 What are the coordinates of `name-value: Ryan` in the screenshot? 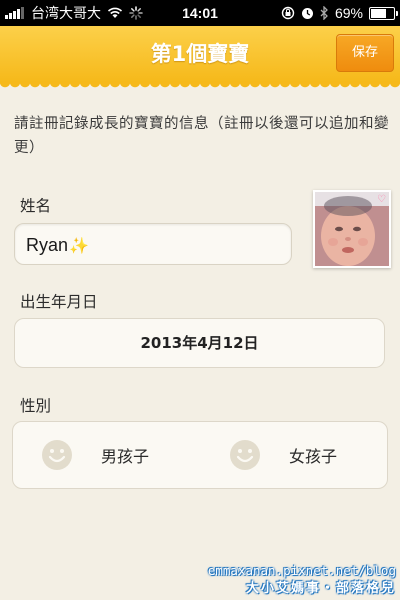 It's located at (47, 245).